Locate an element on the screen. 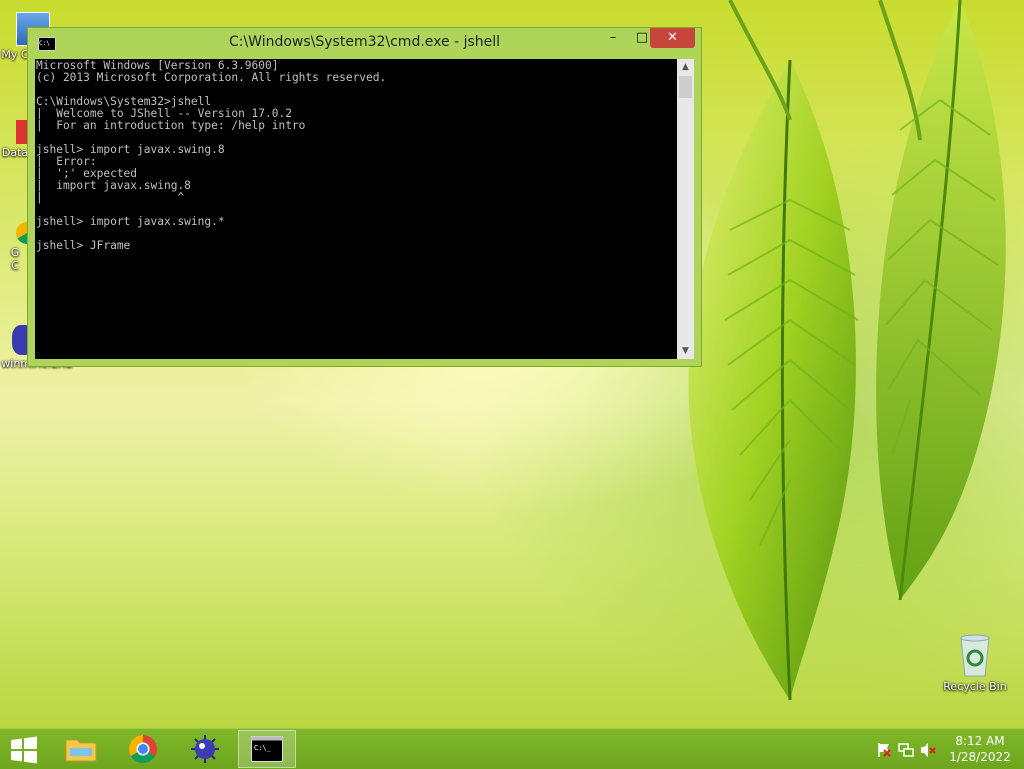 The height and width of the screenshot is (769, 1024). network-icon is located at coordinates (906, 750).